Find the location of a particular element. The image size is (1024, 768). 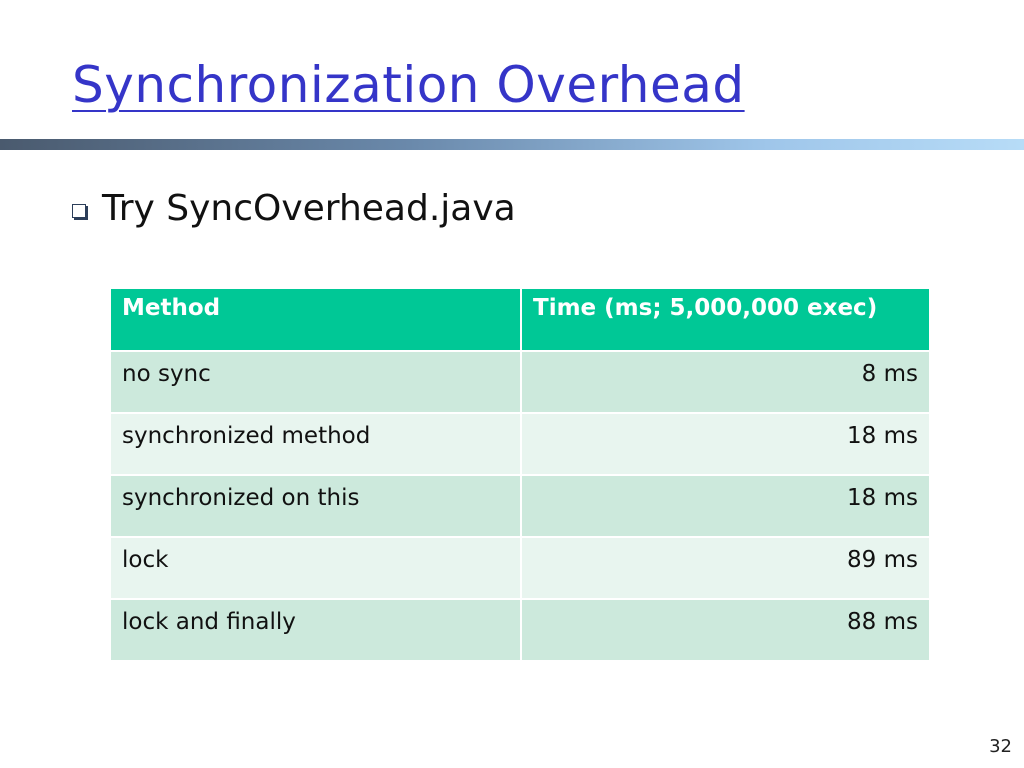

cell-time: 8 ms is located at coordinates (726, 382).